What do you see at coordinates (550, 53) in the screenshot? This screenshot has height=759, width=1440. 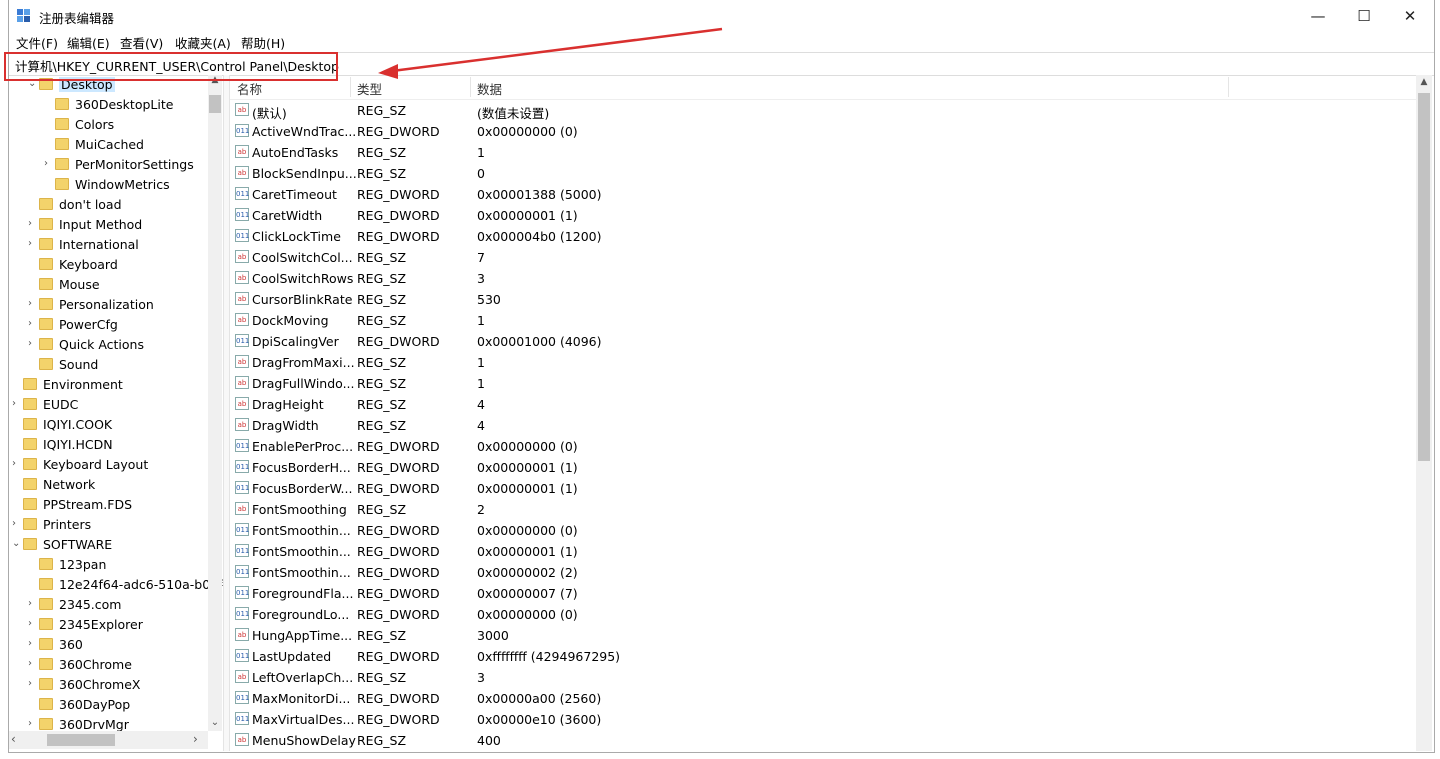 I see `annotation-arrow` at bounding box center [550, 53].